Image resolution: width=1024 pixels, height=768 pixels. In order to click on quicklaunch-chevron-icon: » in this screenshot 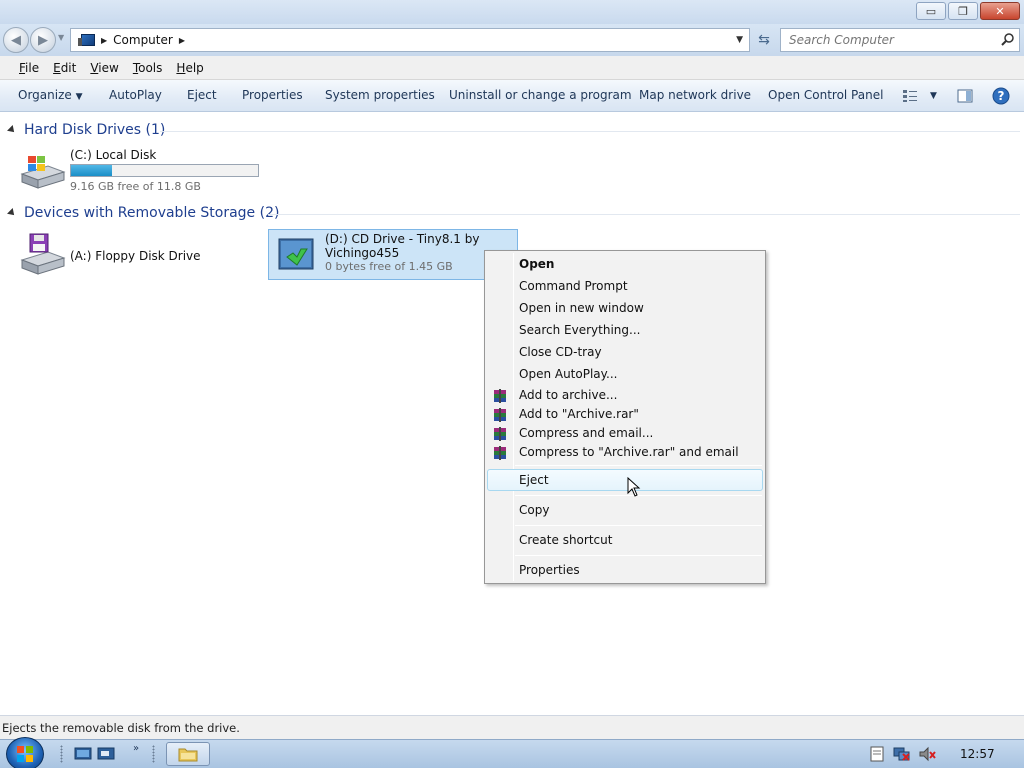, I will do `click(136, 748)`.